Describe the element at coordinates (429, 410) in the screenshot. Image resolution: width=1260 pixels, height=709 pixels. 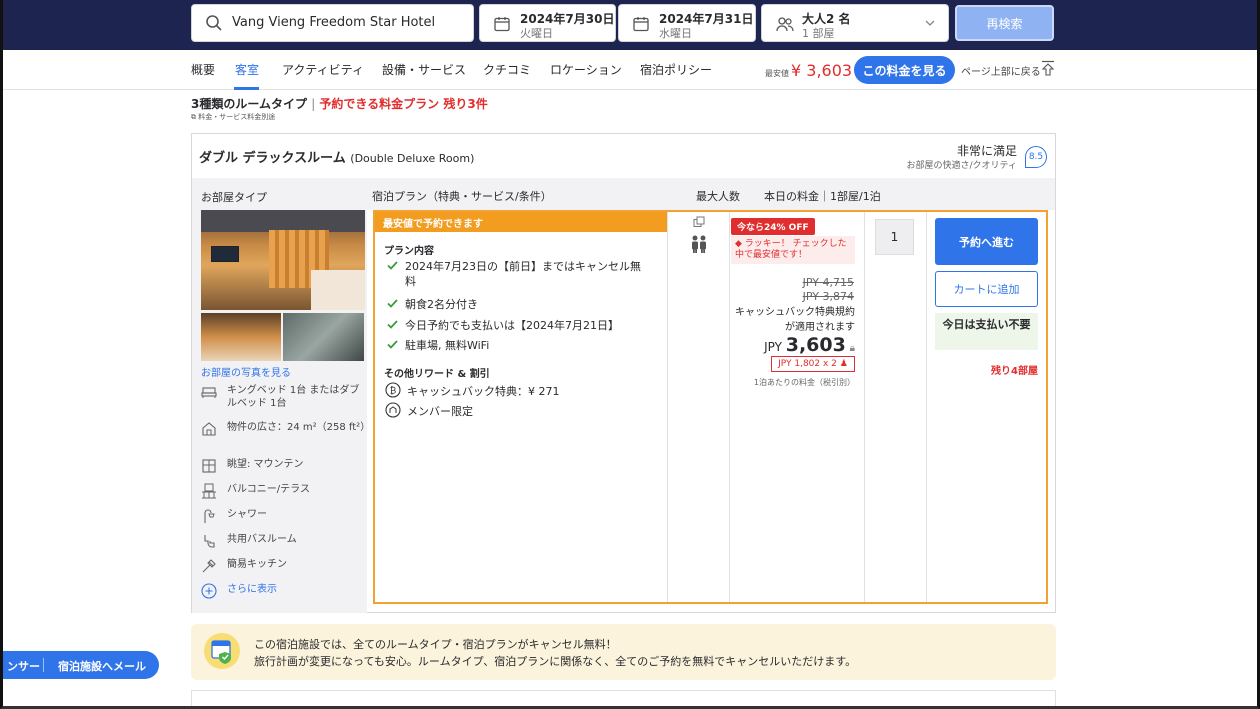
I see `reward-member: メンバー限定` at that location.